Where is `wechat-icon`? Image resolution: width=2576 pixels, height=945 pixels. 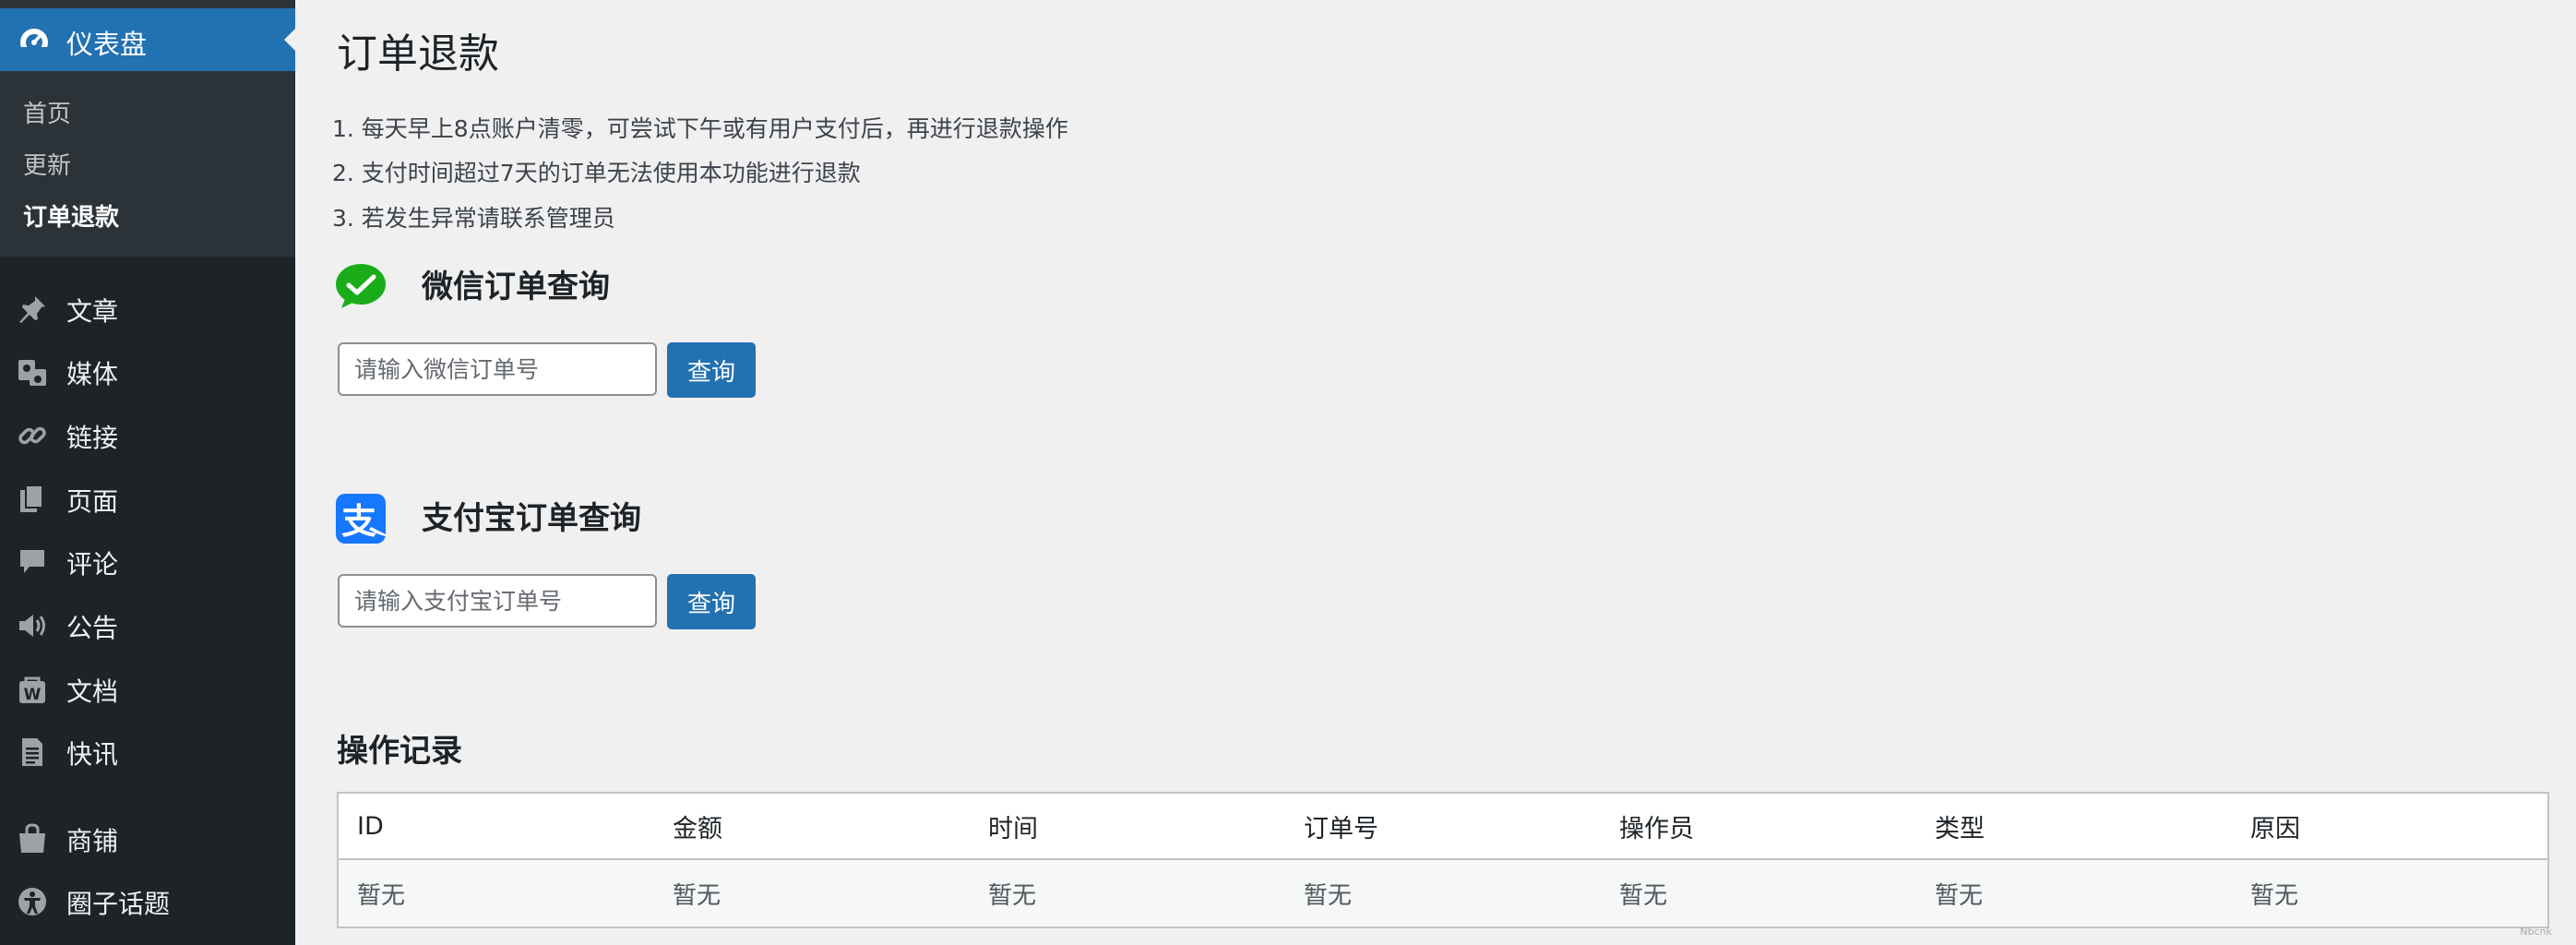 wechat-icon is located at coordinates (361, 286).